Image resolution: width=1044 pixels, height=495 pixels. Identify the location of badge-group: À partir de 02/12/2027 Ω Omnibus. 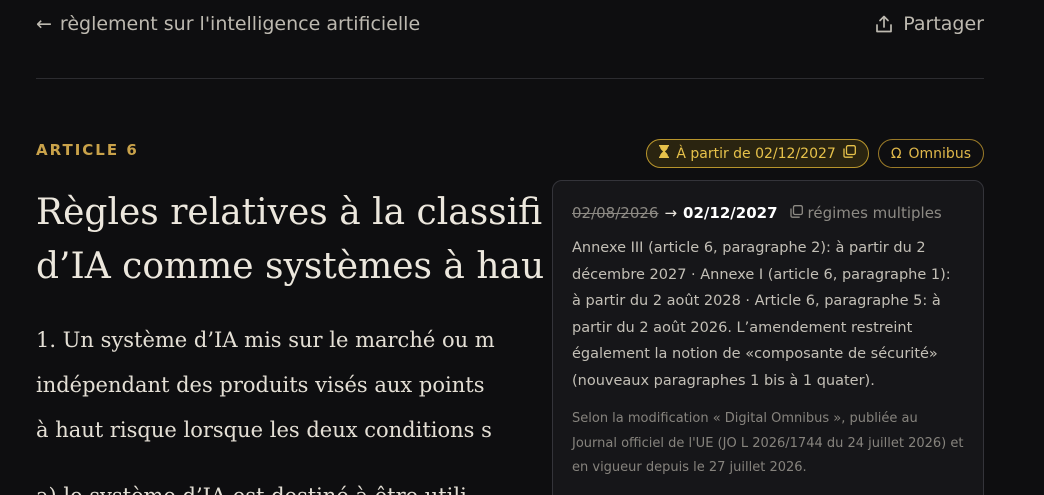
(815, 153).